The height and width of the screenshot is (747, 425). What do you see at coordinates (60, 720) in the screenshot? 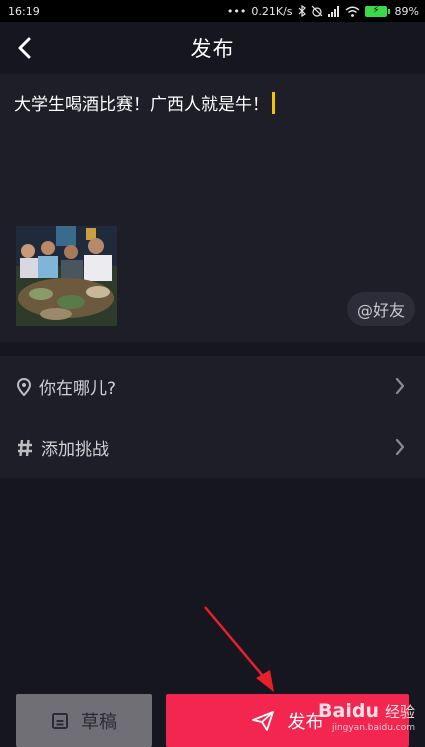
I see `draft-box-icon` at bounding box center [60, 720].